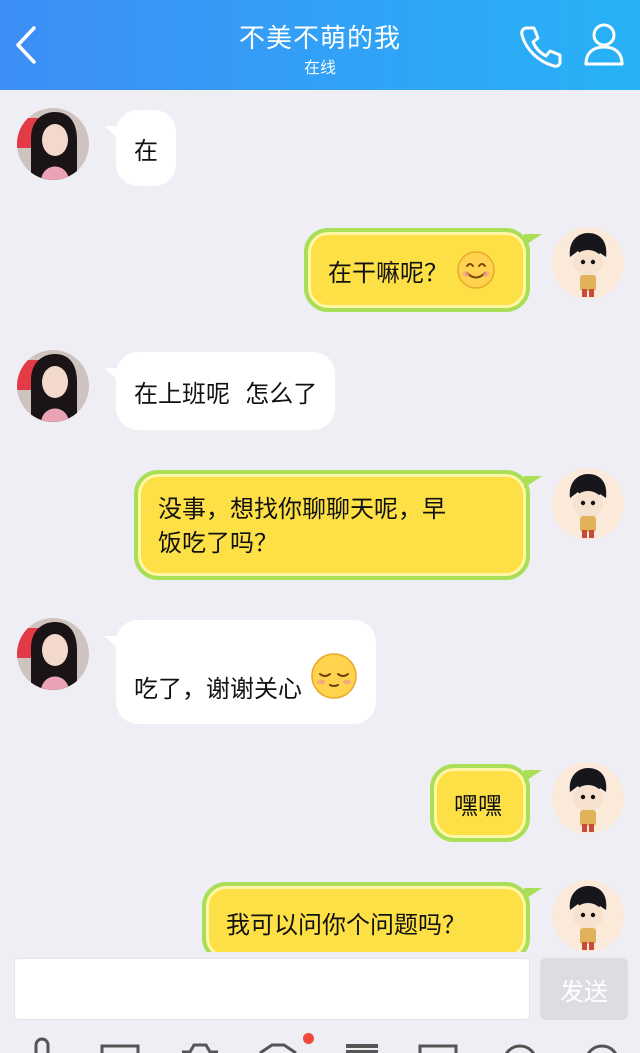  I want to click on chat-header: 不美不萌的我 在线, so click(320, 45).